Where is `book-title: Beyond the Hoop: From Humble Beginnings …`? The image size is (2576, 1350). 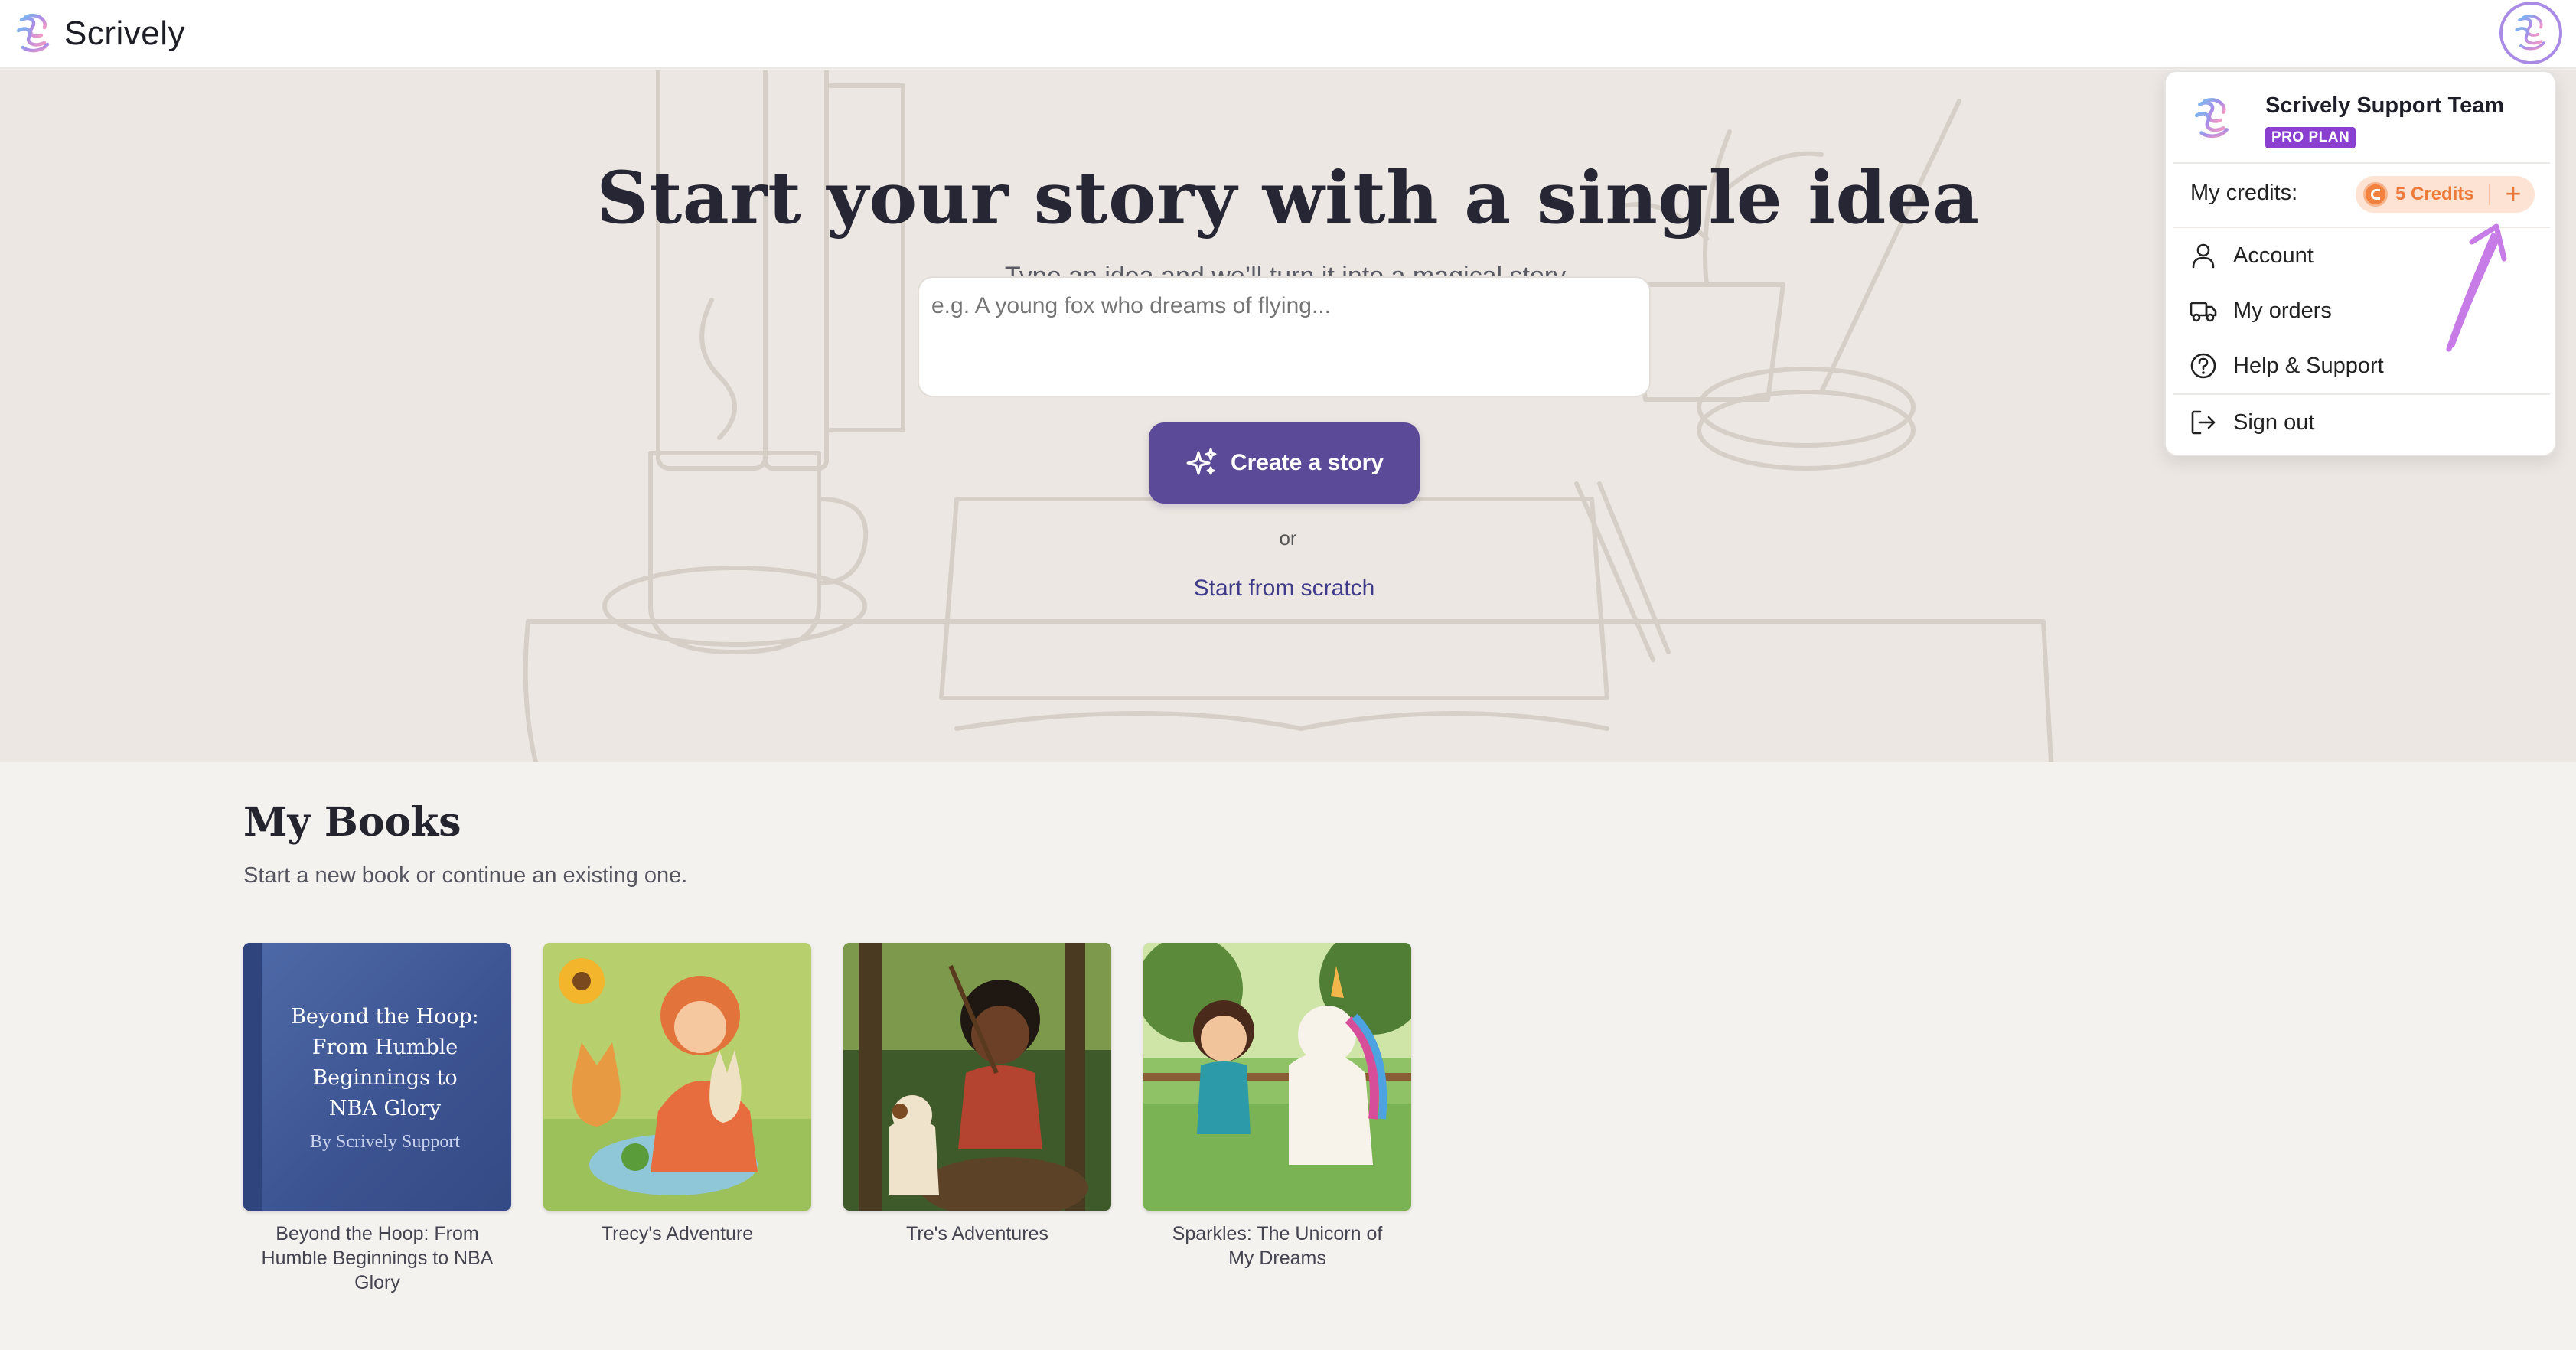 book-title: Beyond the Hoop: From Humble Beginnings … is located at coordinates (377, 1258).